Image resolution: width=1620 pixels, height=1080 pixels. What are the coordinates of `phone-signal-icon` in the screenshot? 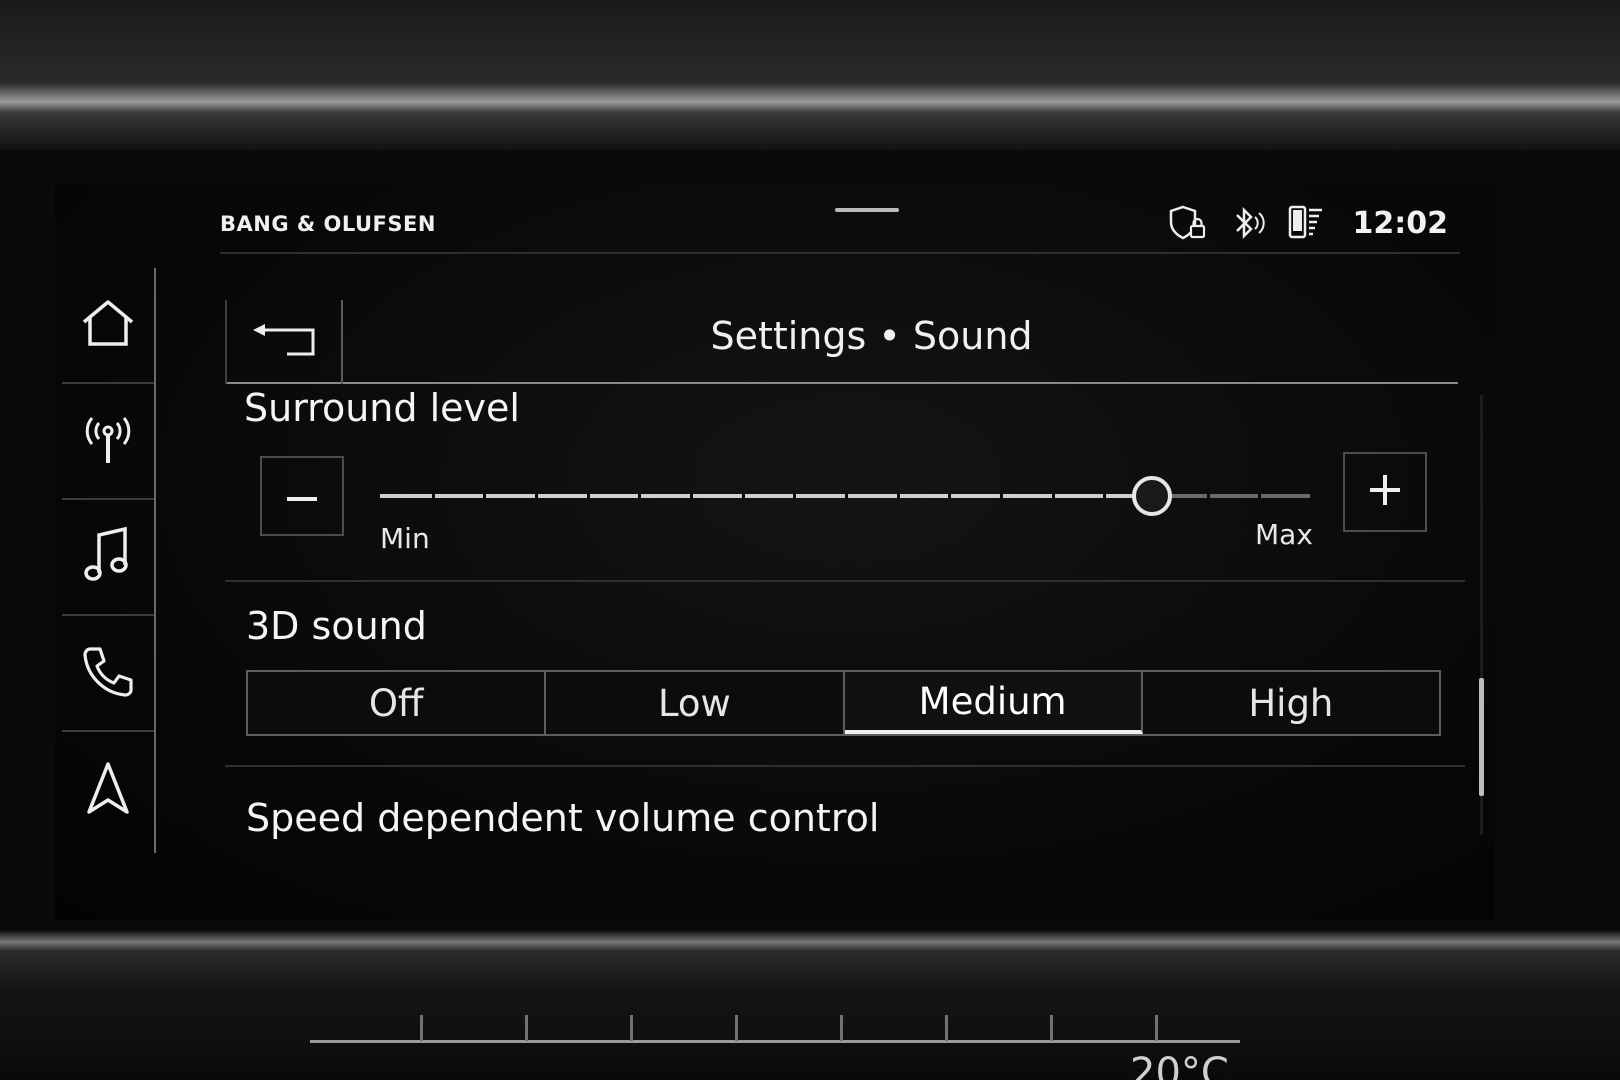 It's located at (1306, 223).